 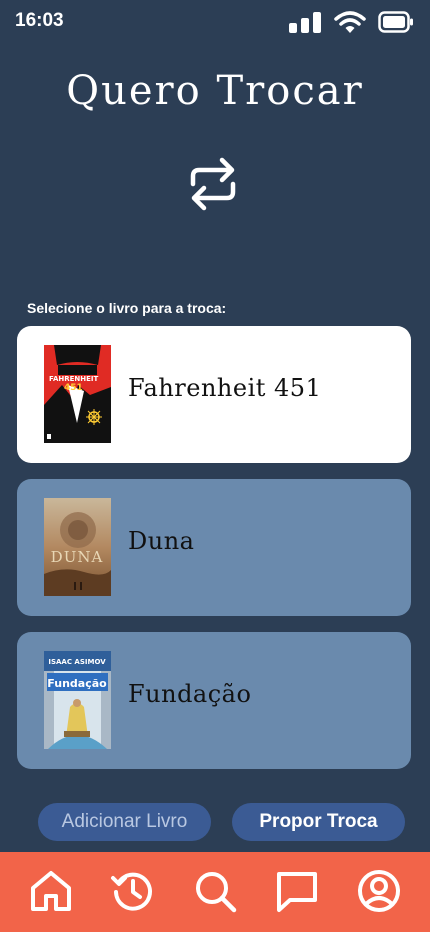 I want to click on swap-arrows-icon, so click(x=213, y=184).